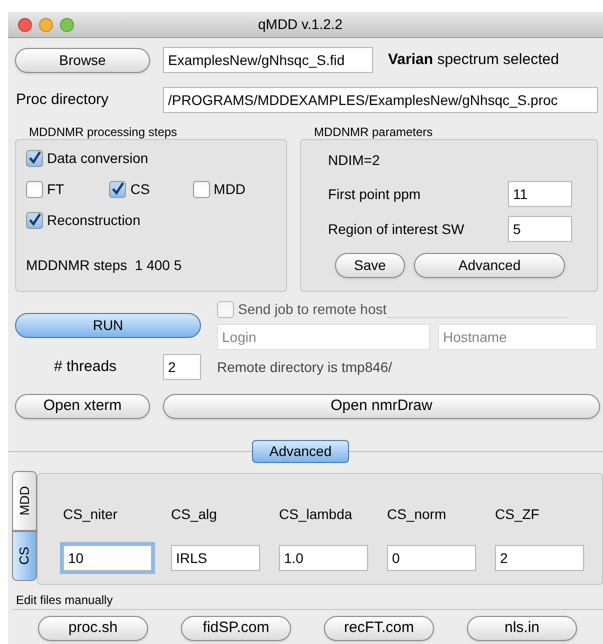  What do you see at coordinates (85, 366) in the screenshot?
I see `threads-label: # threads` at bounding box center [85, 366].